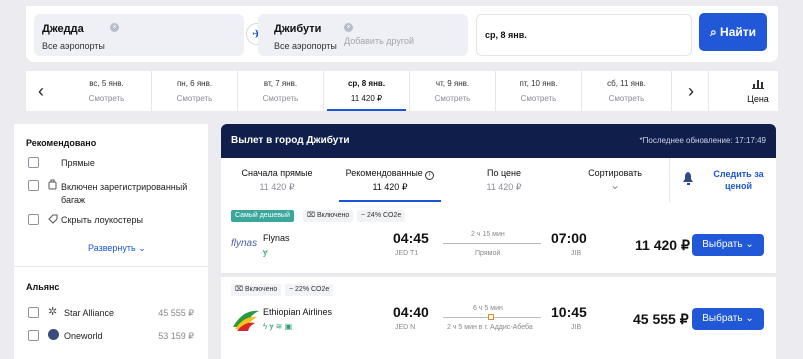 The height and width of the screenshot is (359, 803). Describe the element at coordinates (106, 83) in the screenshot. I see `date-item-day: вс, 5 янв.` at that location.